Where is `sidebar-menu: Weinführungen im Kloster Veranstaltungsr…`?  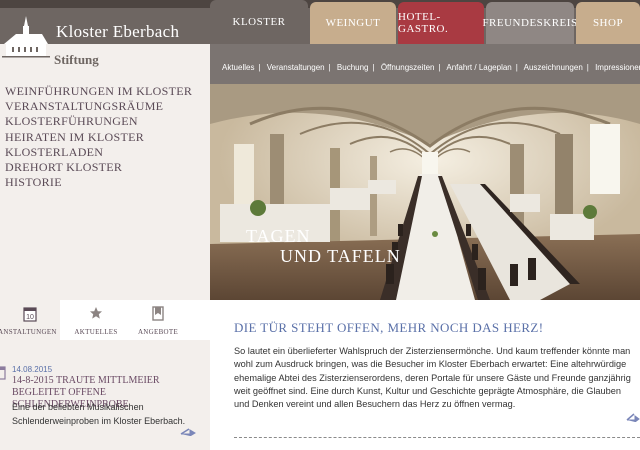
sidebar-menu: Weinführungen im Kloster Veranstaltungsr… is located at coordinates (98, 137).